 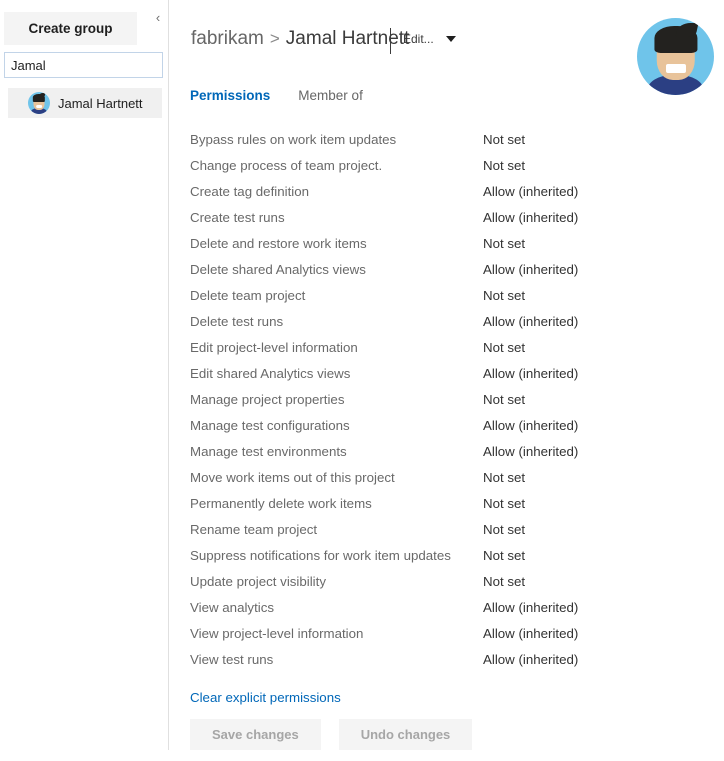 I want to click on create-group-button: Create group, so click(x=70, y=28).